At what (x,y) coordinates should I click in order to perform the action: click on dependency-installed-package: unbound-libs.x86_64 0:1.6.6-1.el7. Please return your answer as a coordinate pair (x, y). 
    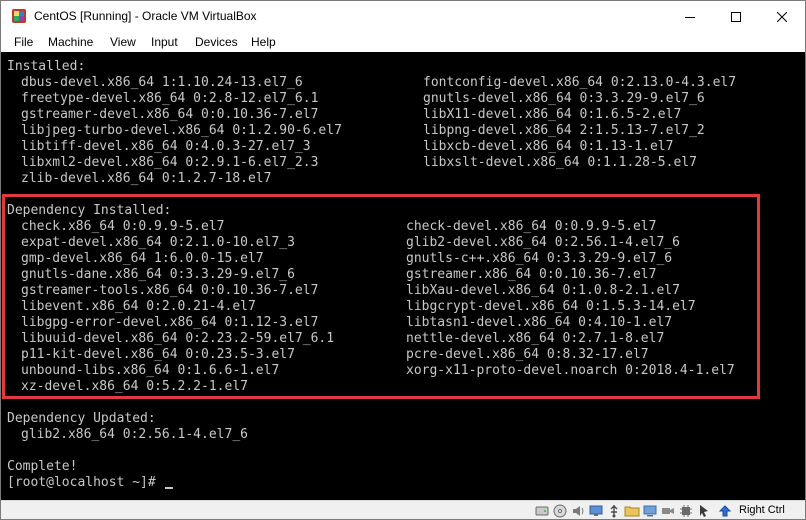
    Looking at the image, I should click on (150, 370).